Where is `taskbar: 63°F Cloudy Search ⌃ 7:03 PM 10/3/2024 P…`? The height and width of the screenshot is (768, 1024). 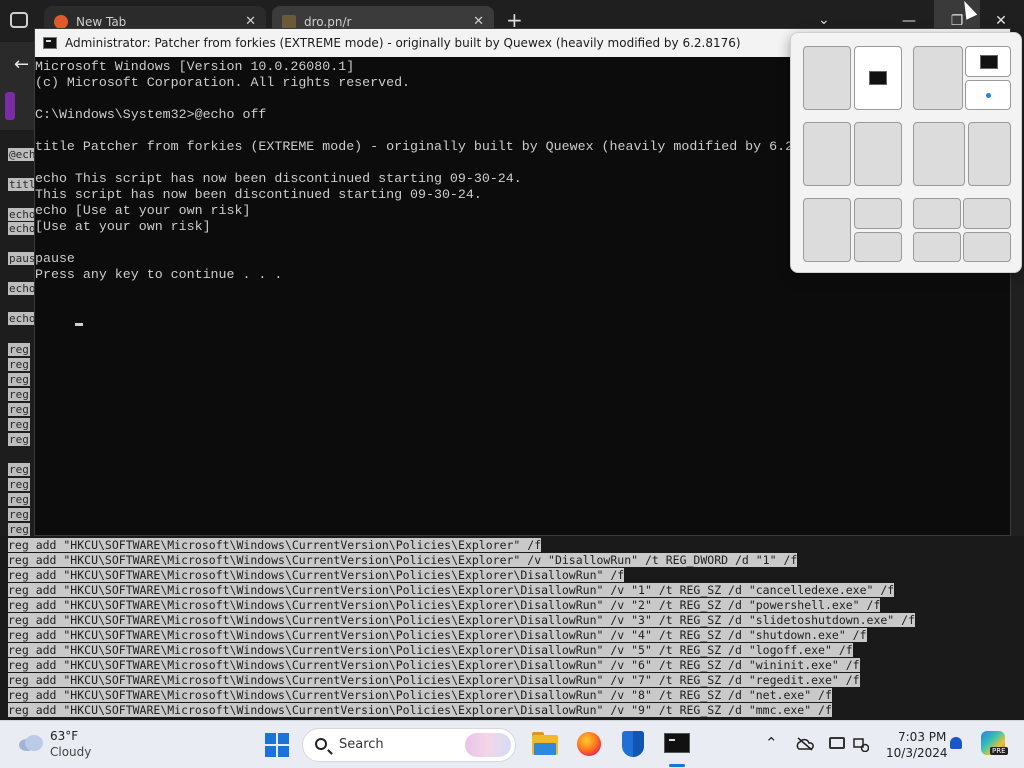 taskbar: 63°F Cloudy Search ⌃ 7:03 PM 10/3/2024 P… is located at coordinates (512, 744).